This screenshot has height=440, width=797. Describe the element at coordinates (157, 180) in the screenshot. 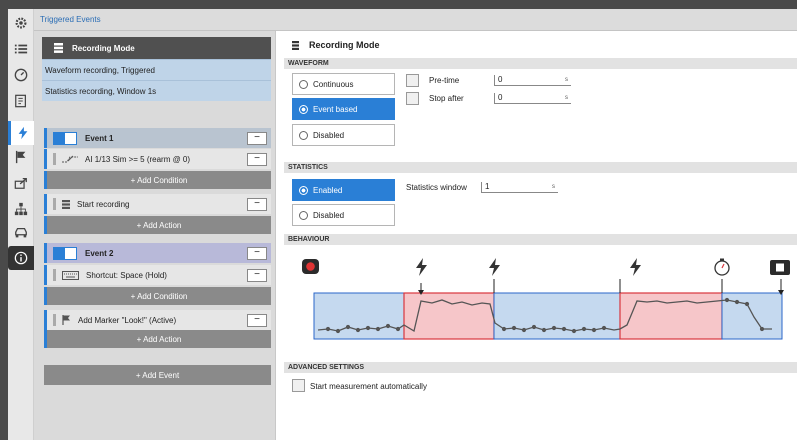

I see `event-1-add-condition-button: + Add Condition` at that location.